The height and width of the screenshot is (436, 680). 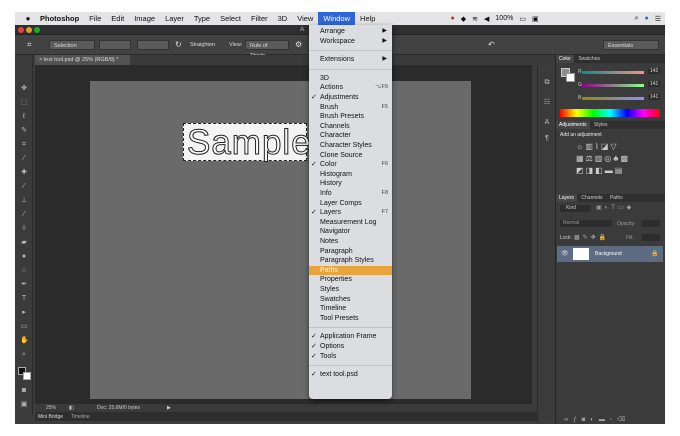 I want to click on window-menu-item-3d: 3D, so click(x=350, y=79).